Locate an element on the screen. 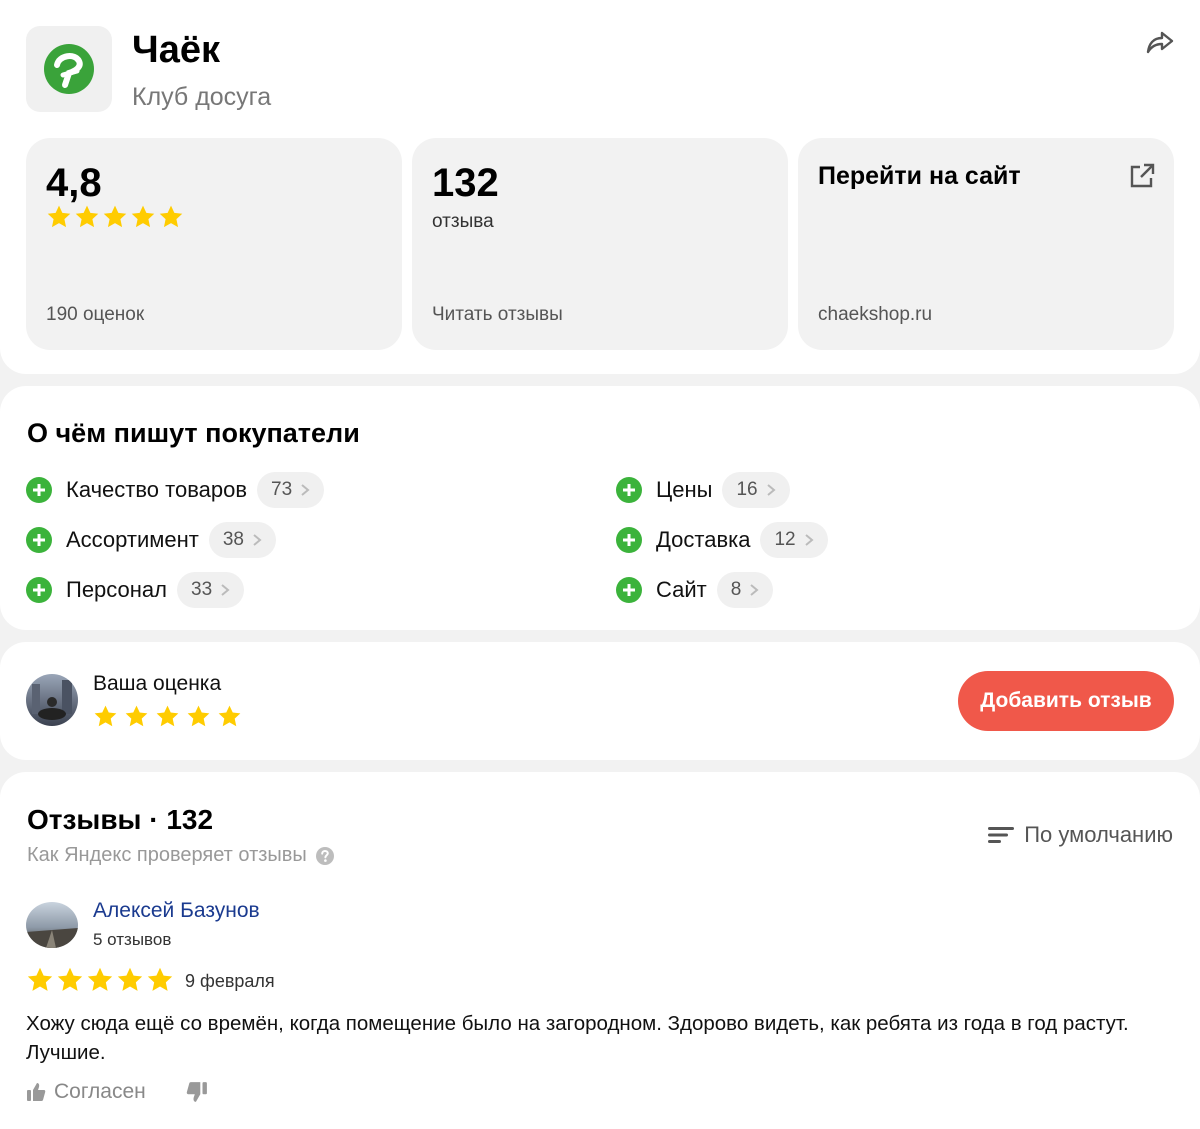 The image size is (1200, 1129). your-rating-stars is located at coordinates (167, 716).